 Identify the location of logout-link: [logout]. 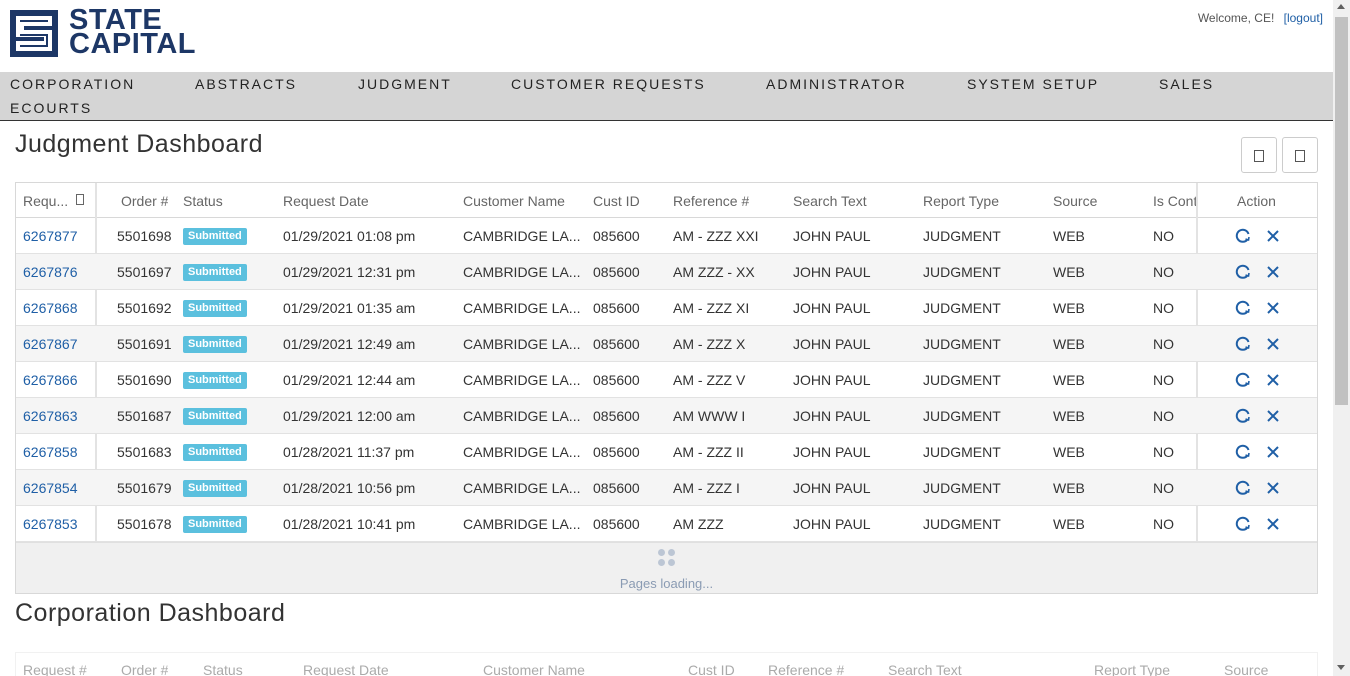
(1303, 18).